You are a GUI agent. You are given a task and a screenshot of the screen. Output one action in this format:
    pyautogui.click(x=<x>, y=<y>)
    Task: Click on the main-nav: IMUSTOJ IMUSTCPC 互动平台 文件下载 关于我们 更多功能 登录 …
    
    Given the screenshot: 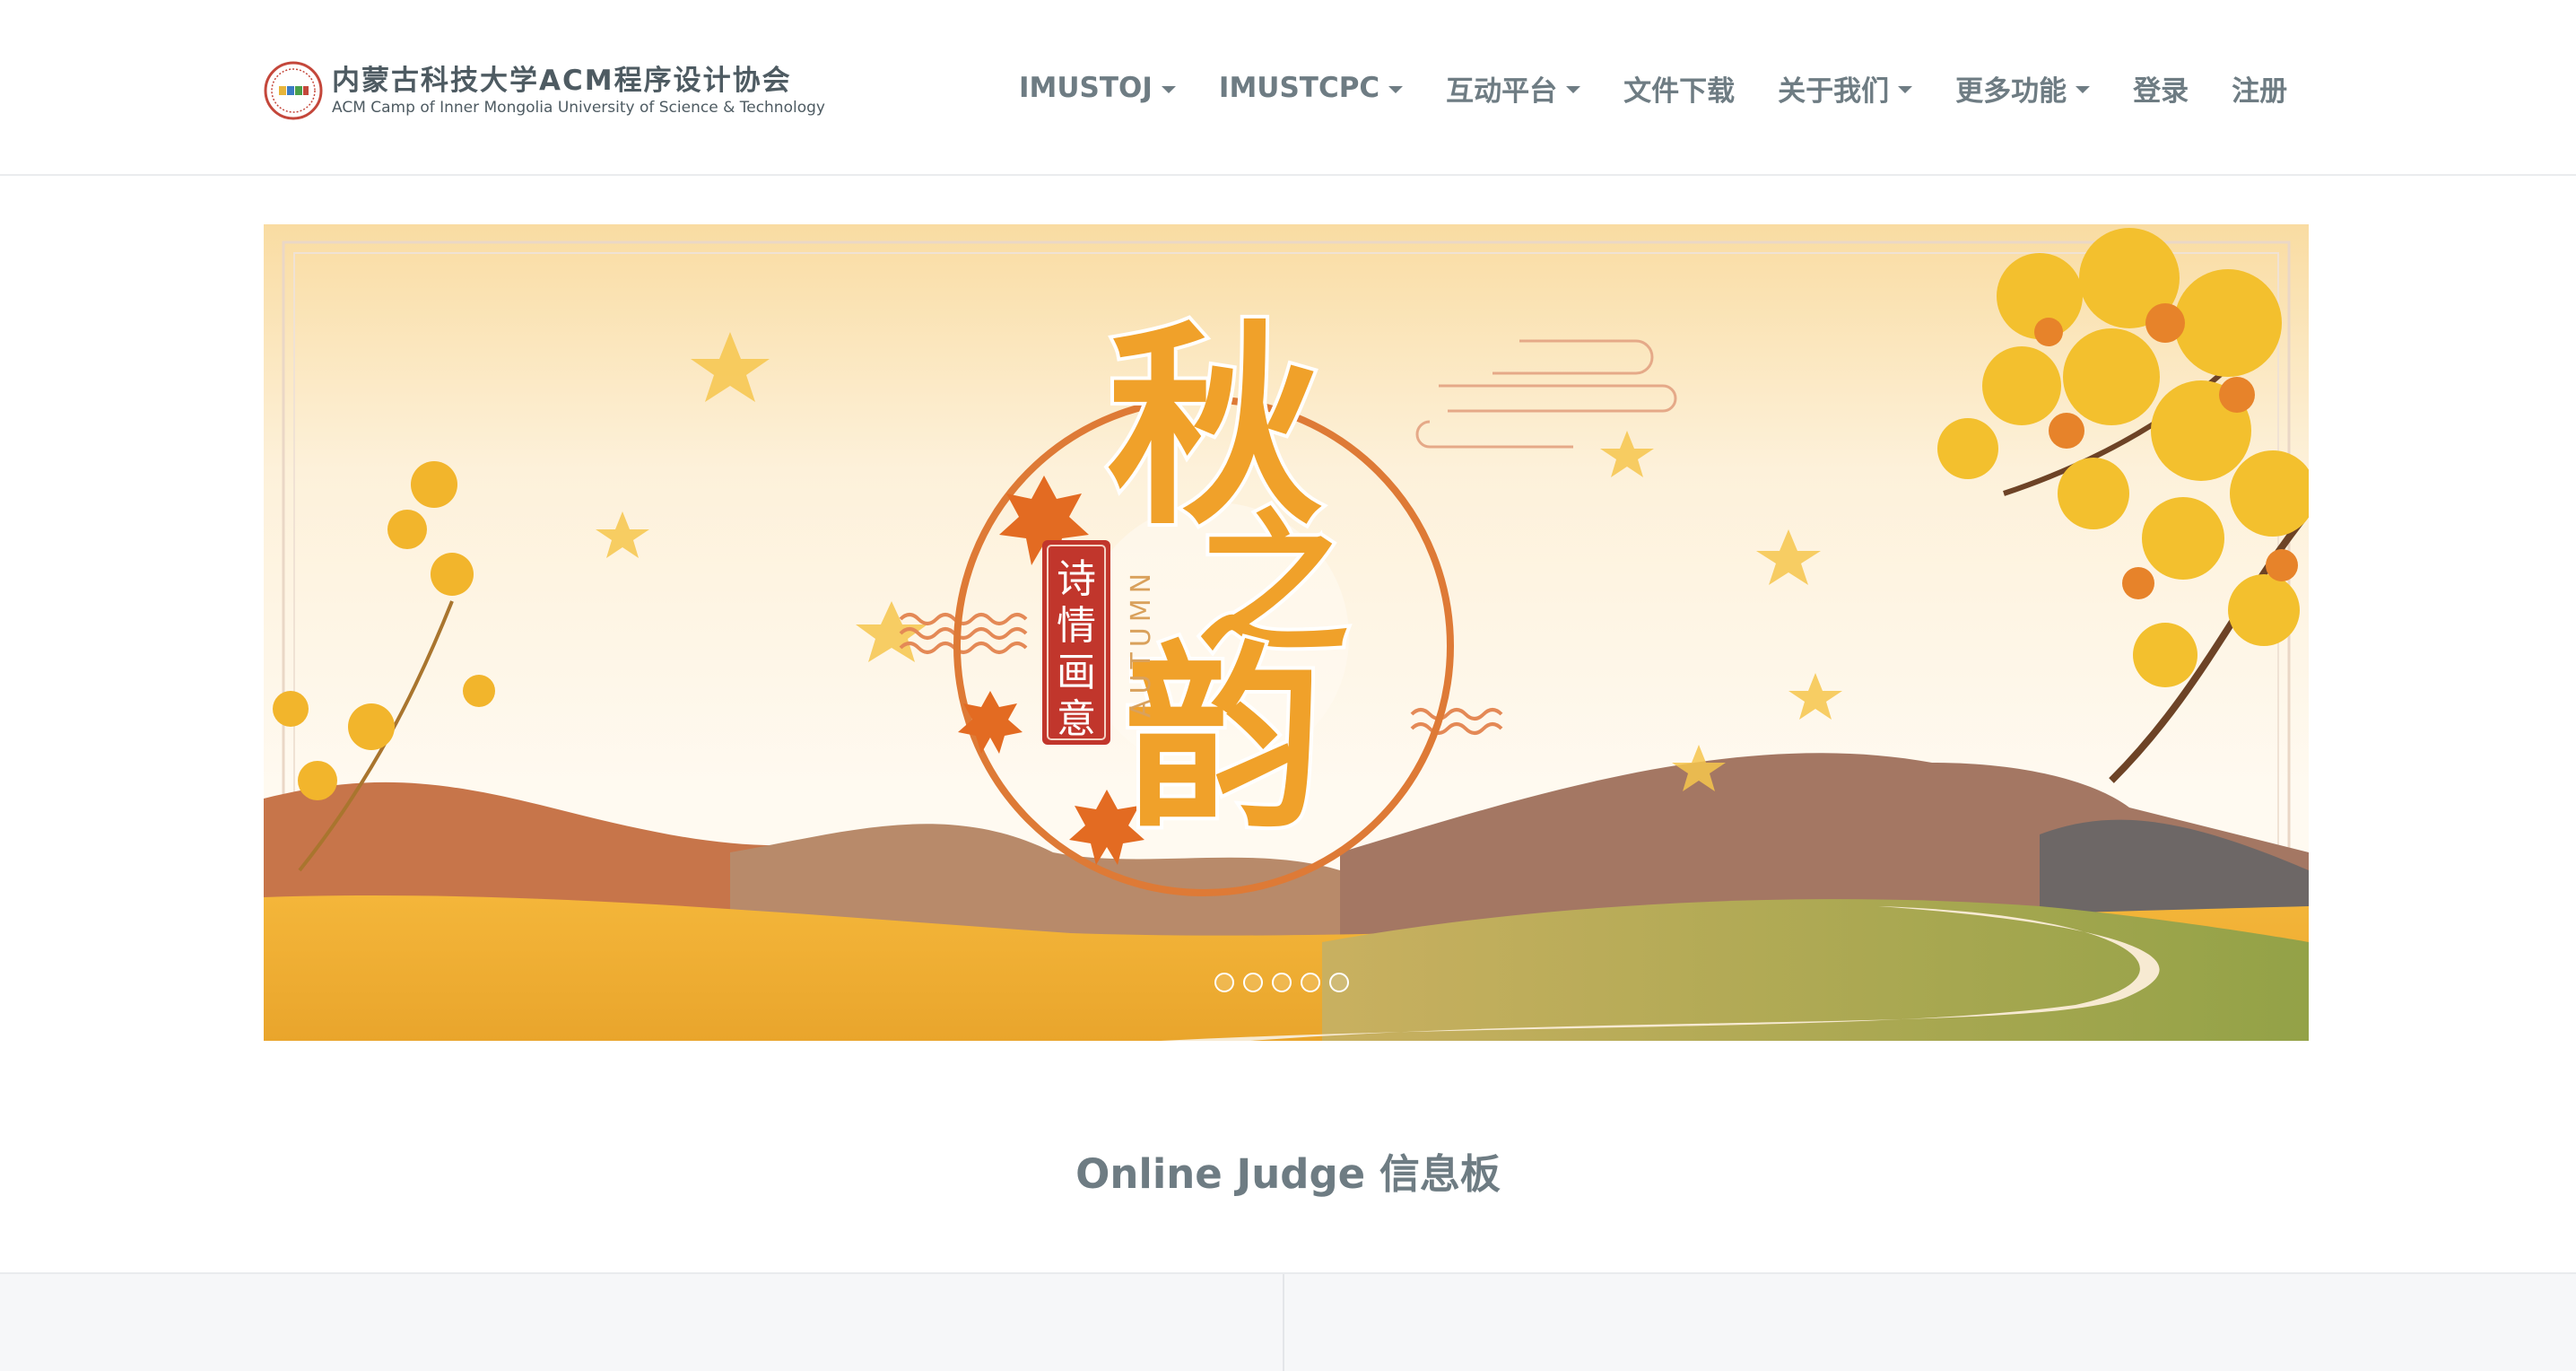 What is the action you would take?
    pyautogui.click(x=1653, y=88)
    